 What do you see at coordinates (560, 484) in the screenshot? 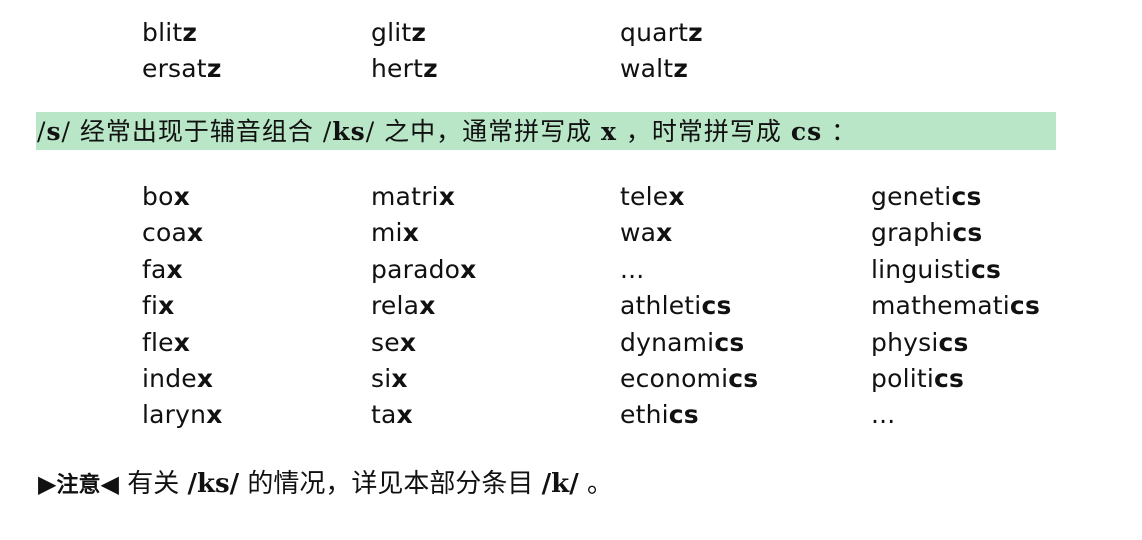
I see `note-phoneme-k: k` at bounding box center [560, 484].